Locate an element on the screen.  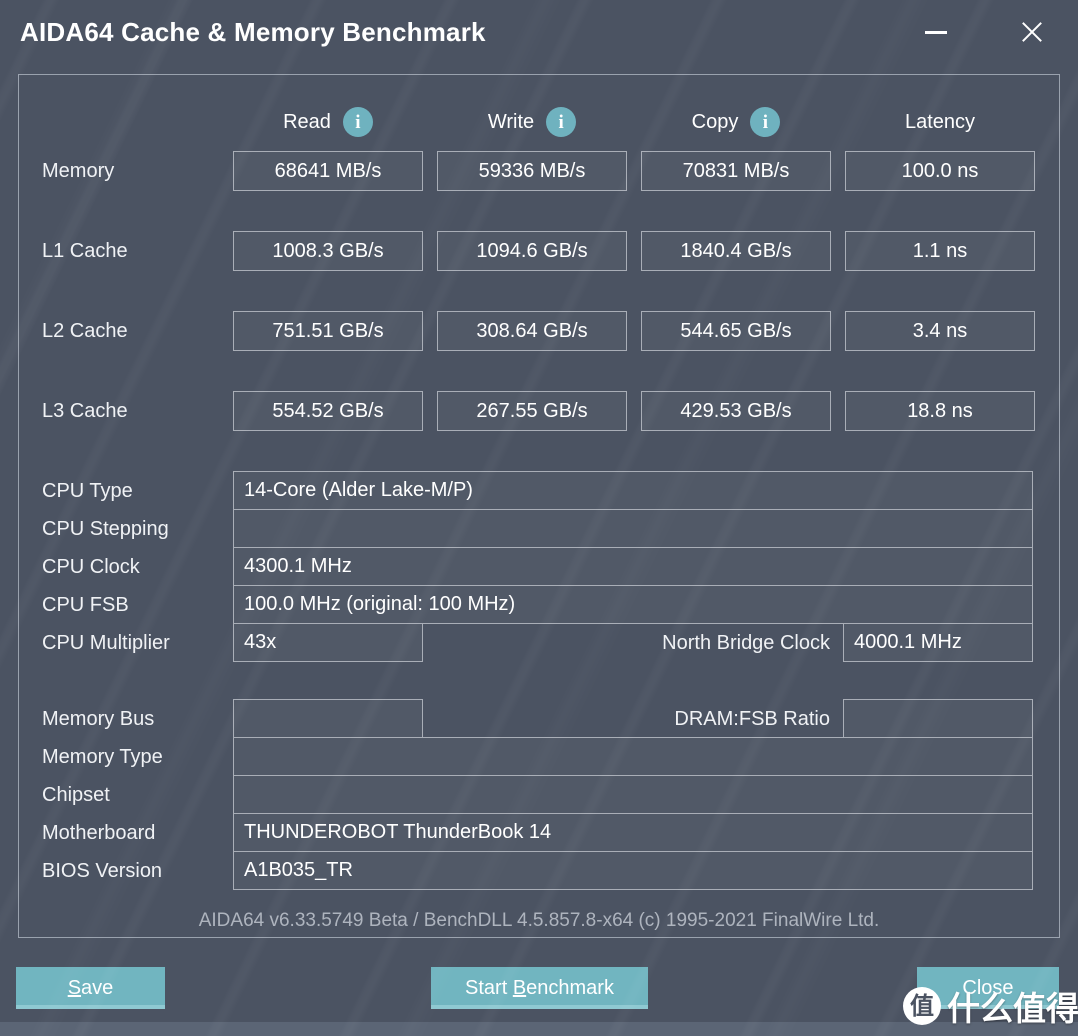
column-header-copy-label: Copy is located at coordinates (715, 121).